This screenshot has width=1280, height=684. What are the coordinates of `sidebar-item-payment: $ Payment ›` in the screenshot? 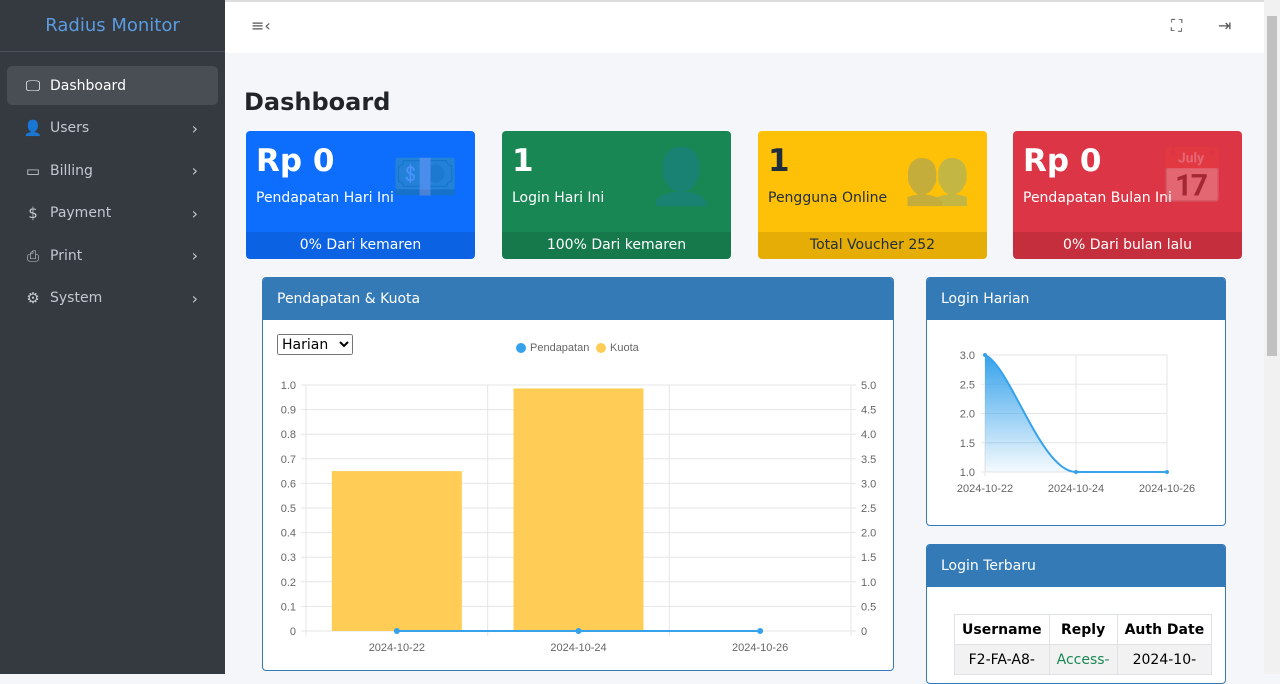 It's located at (112, 213).